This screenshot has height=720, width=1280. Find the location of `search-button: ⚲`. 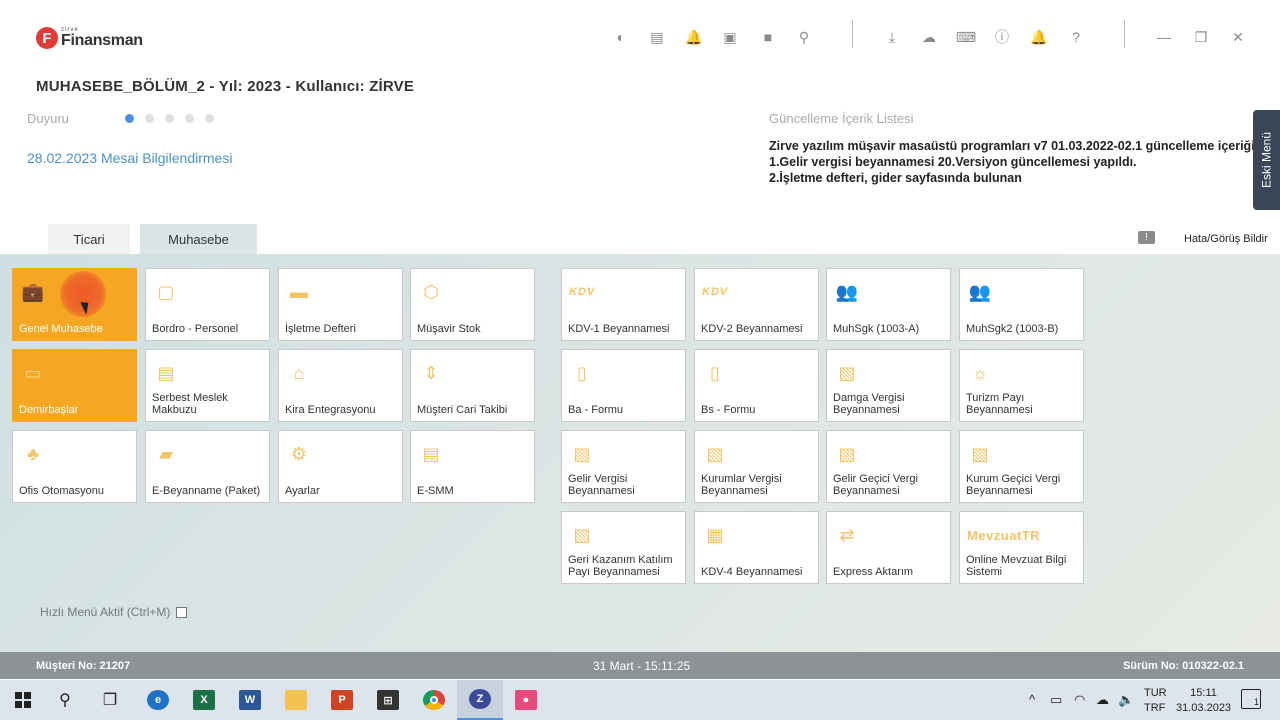

search-button: ⚲ is located at coordinates (65, 700).